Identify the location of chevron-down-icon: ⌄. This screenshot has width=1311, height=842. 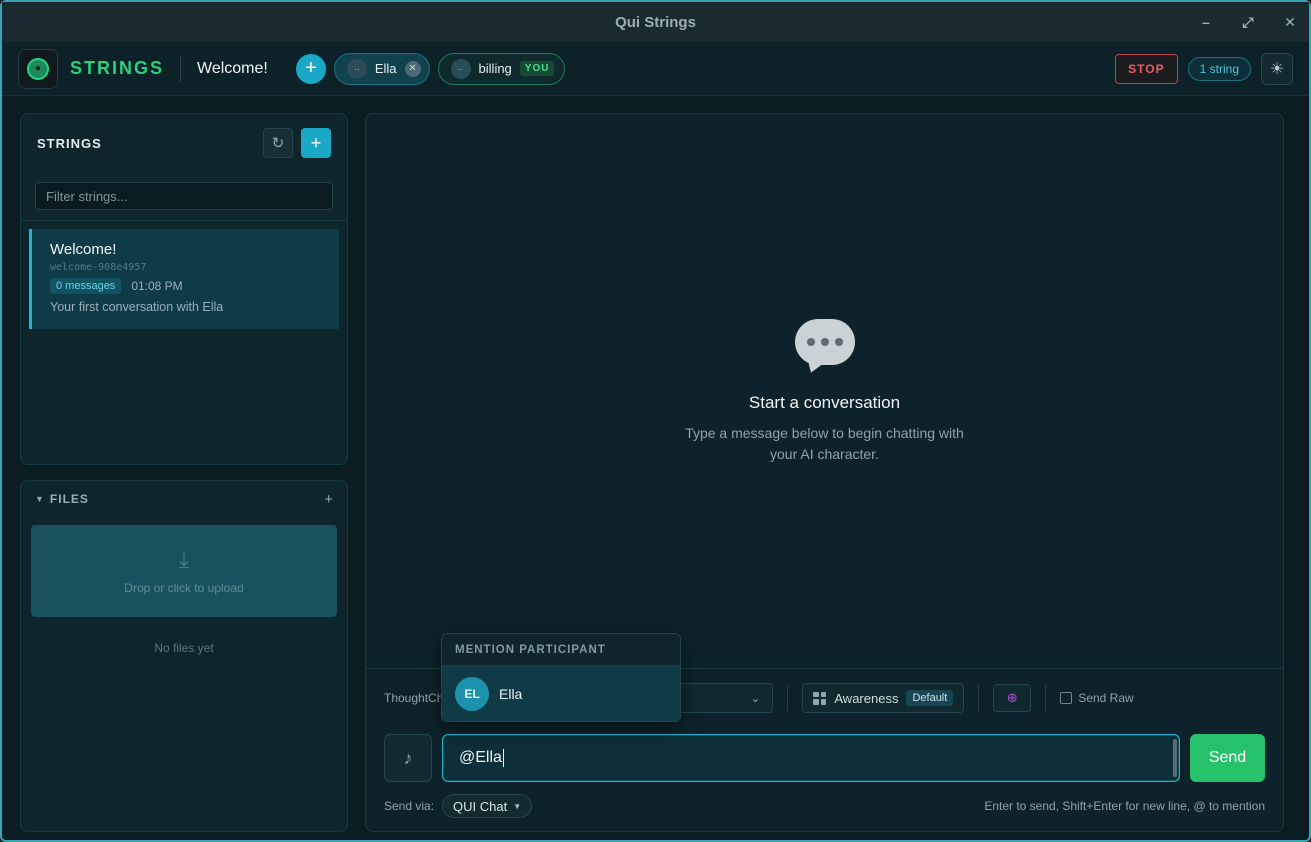
(755, 698).